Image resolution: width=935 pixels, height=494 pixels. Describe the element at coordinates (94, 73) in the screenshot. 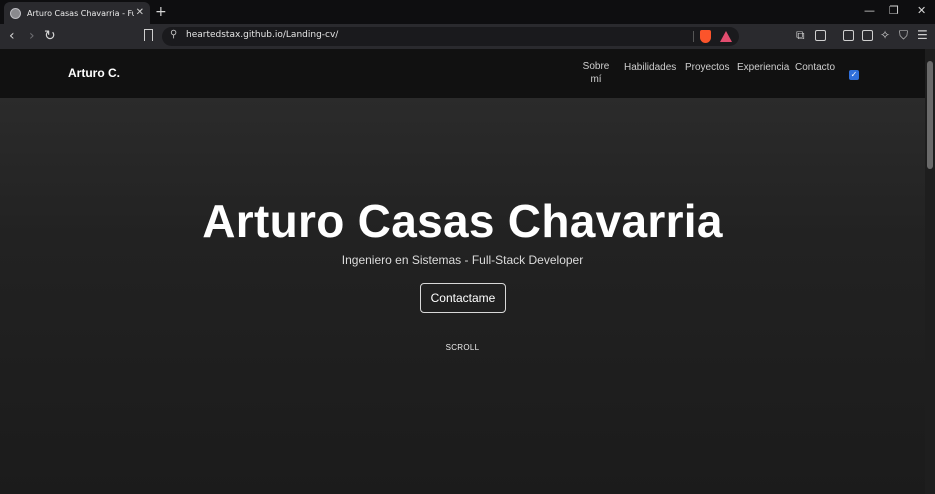

I see `site-brand: Arturo C.` at that location.